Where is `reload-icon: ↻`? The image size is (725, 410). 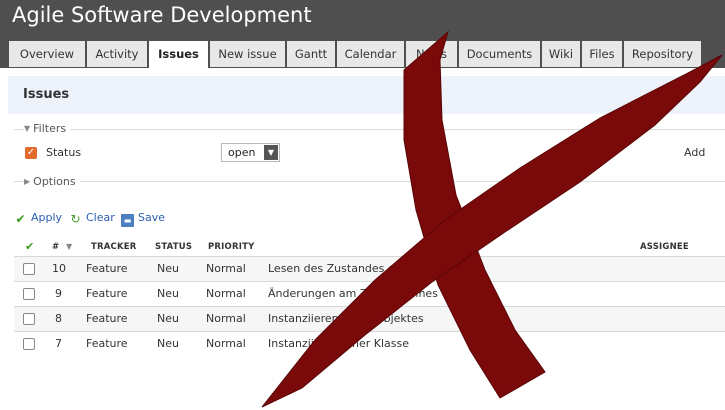 reload-icon: ↻ is located at coordinates (75, 219).